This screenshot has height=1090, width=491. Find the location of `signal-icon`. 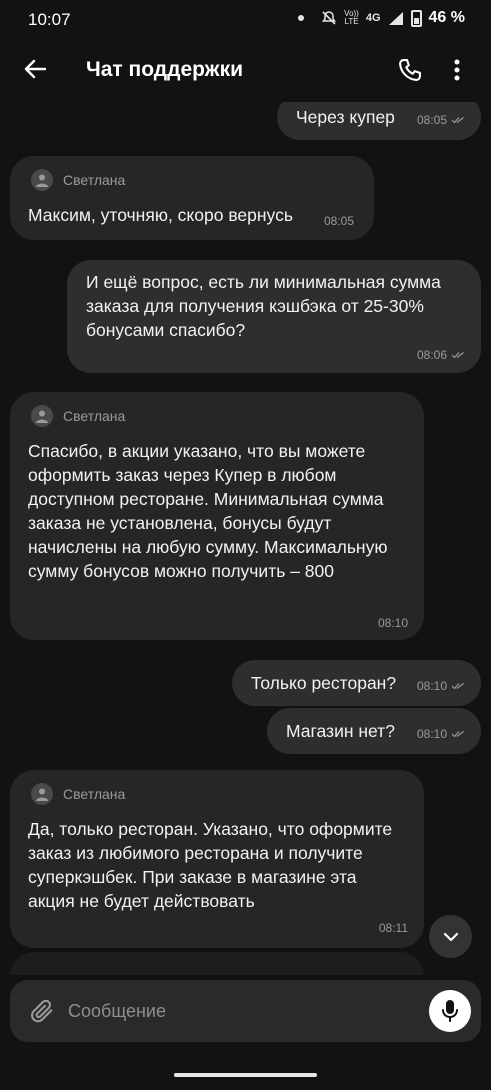

signal-icon is located at coordinates (395, 18).